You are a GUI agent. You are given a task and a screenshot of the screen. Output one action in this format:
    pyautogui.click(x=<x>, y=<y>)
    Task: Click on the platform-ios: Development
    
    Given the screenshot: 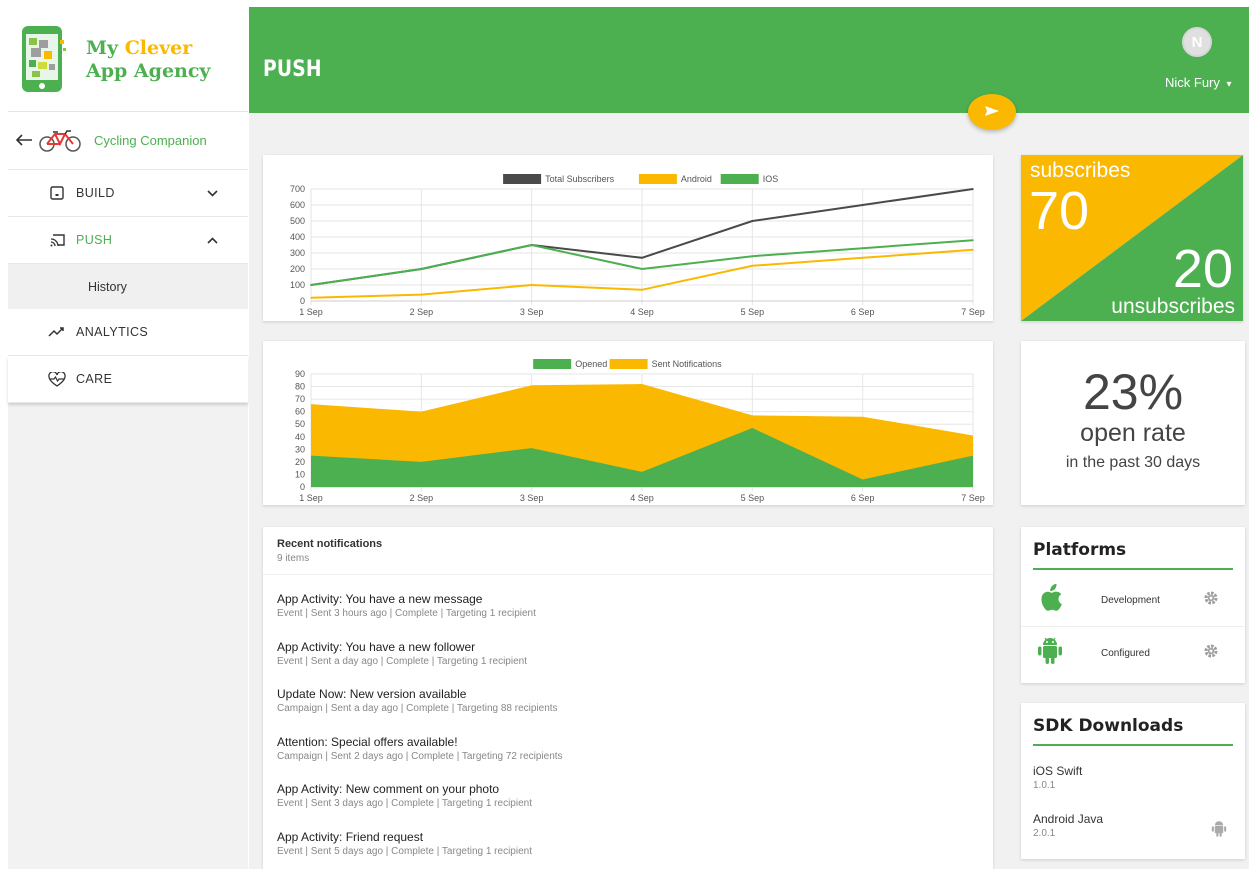 What is the action you would take?
    pyautogui.click(x=1133, y=600)
    